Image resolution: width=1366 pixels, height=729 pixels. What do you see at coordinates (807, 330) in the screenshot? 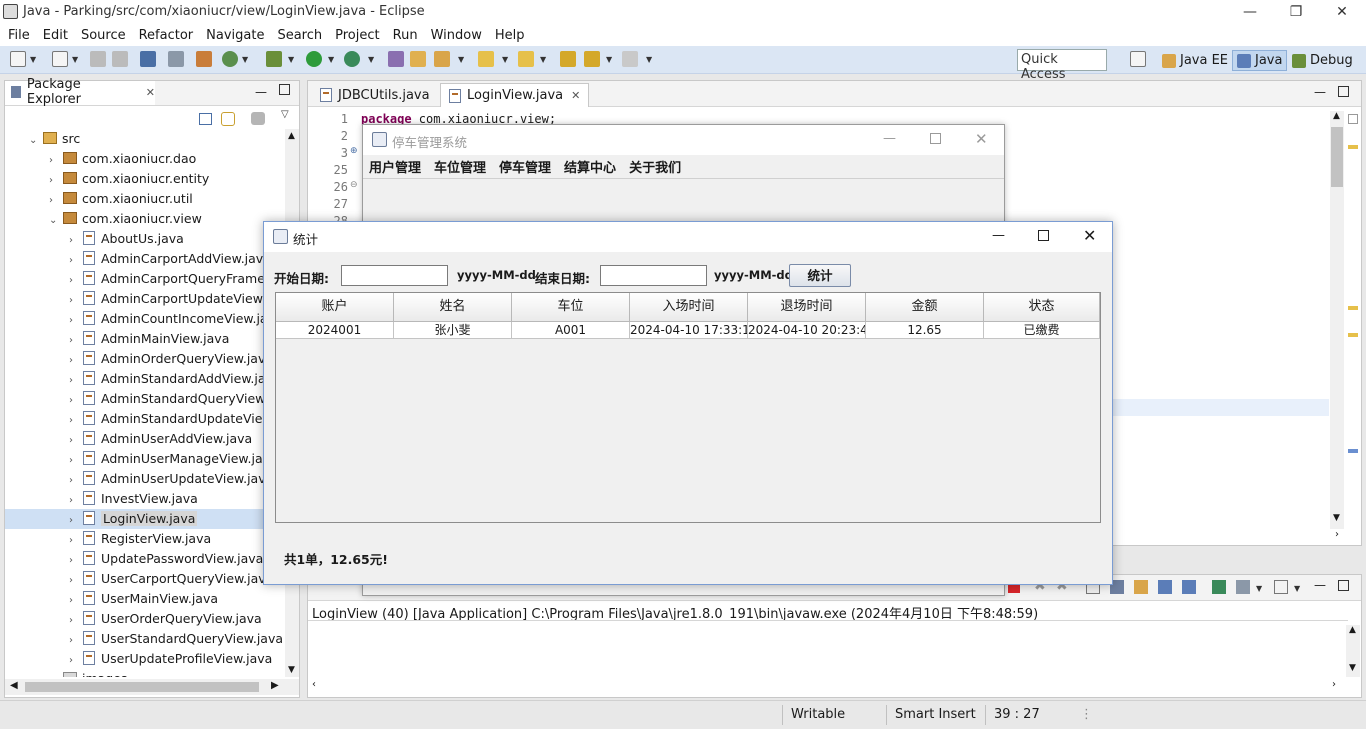
I see `table-cell: 2024-04-10 20:23:40` at bounding box center [807, 330].